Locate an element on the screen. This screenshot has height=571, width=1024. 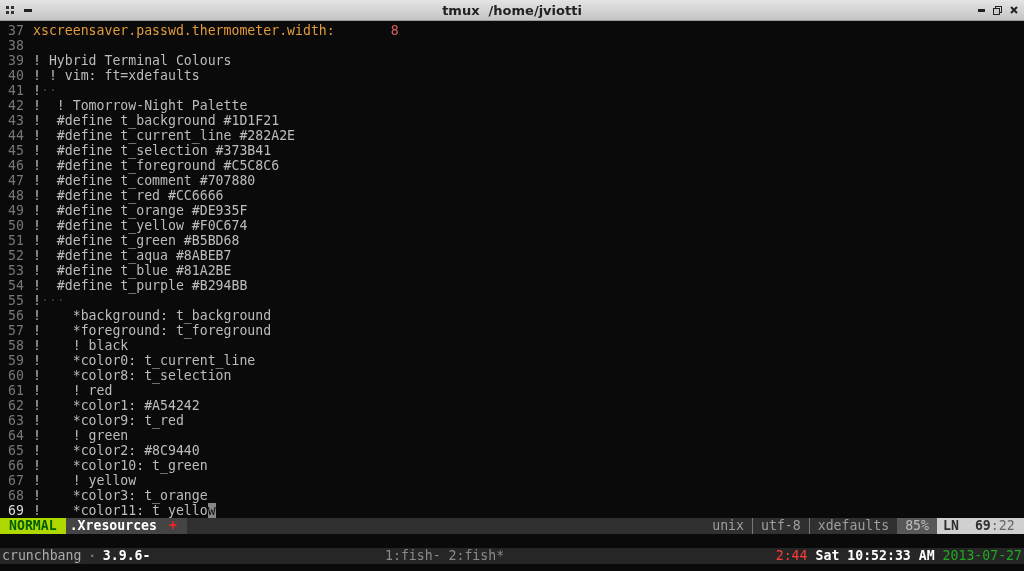
whitespace-marker: ·· is located at coordinates (48, 90).